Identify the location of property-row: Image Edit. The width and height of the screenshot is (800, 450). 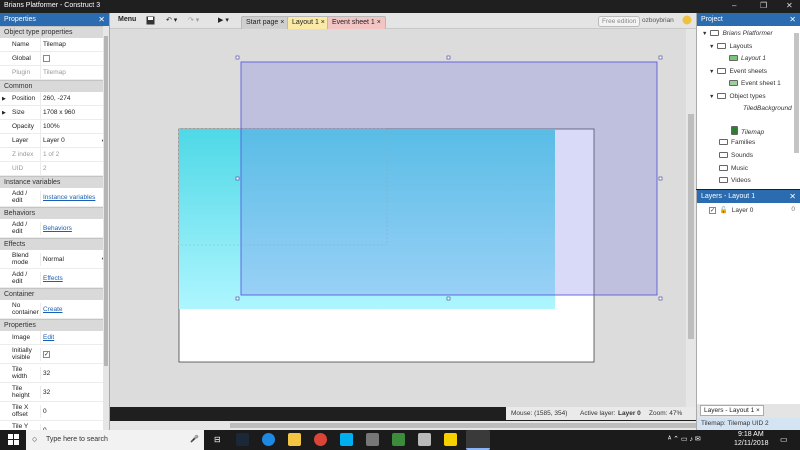
(54, 338).